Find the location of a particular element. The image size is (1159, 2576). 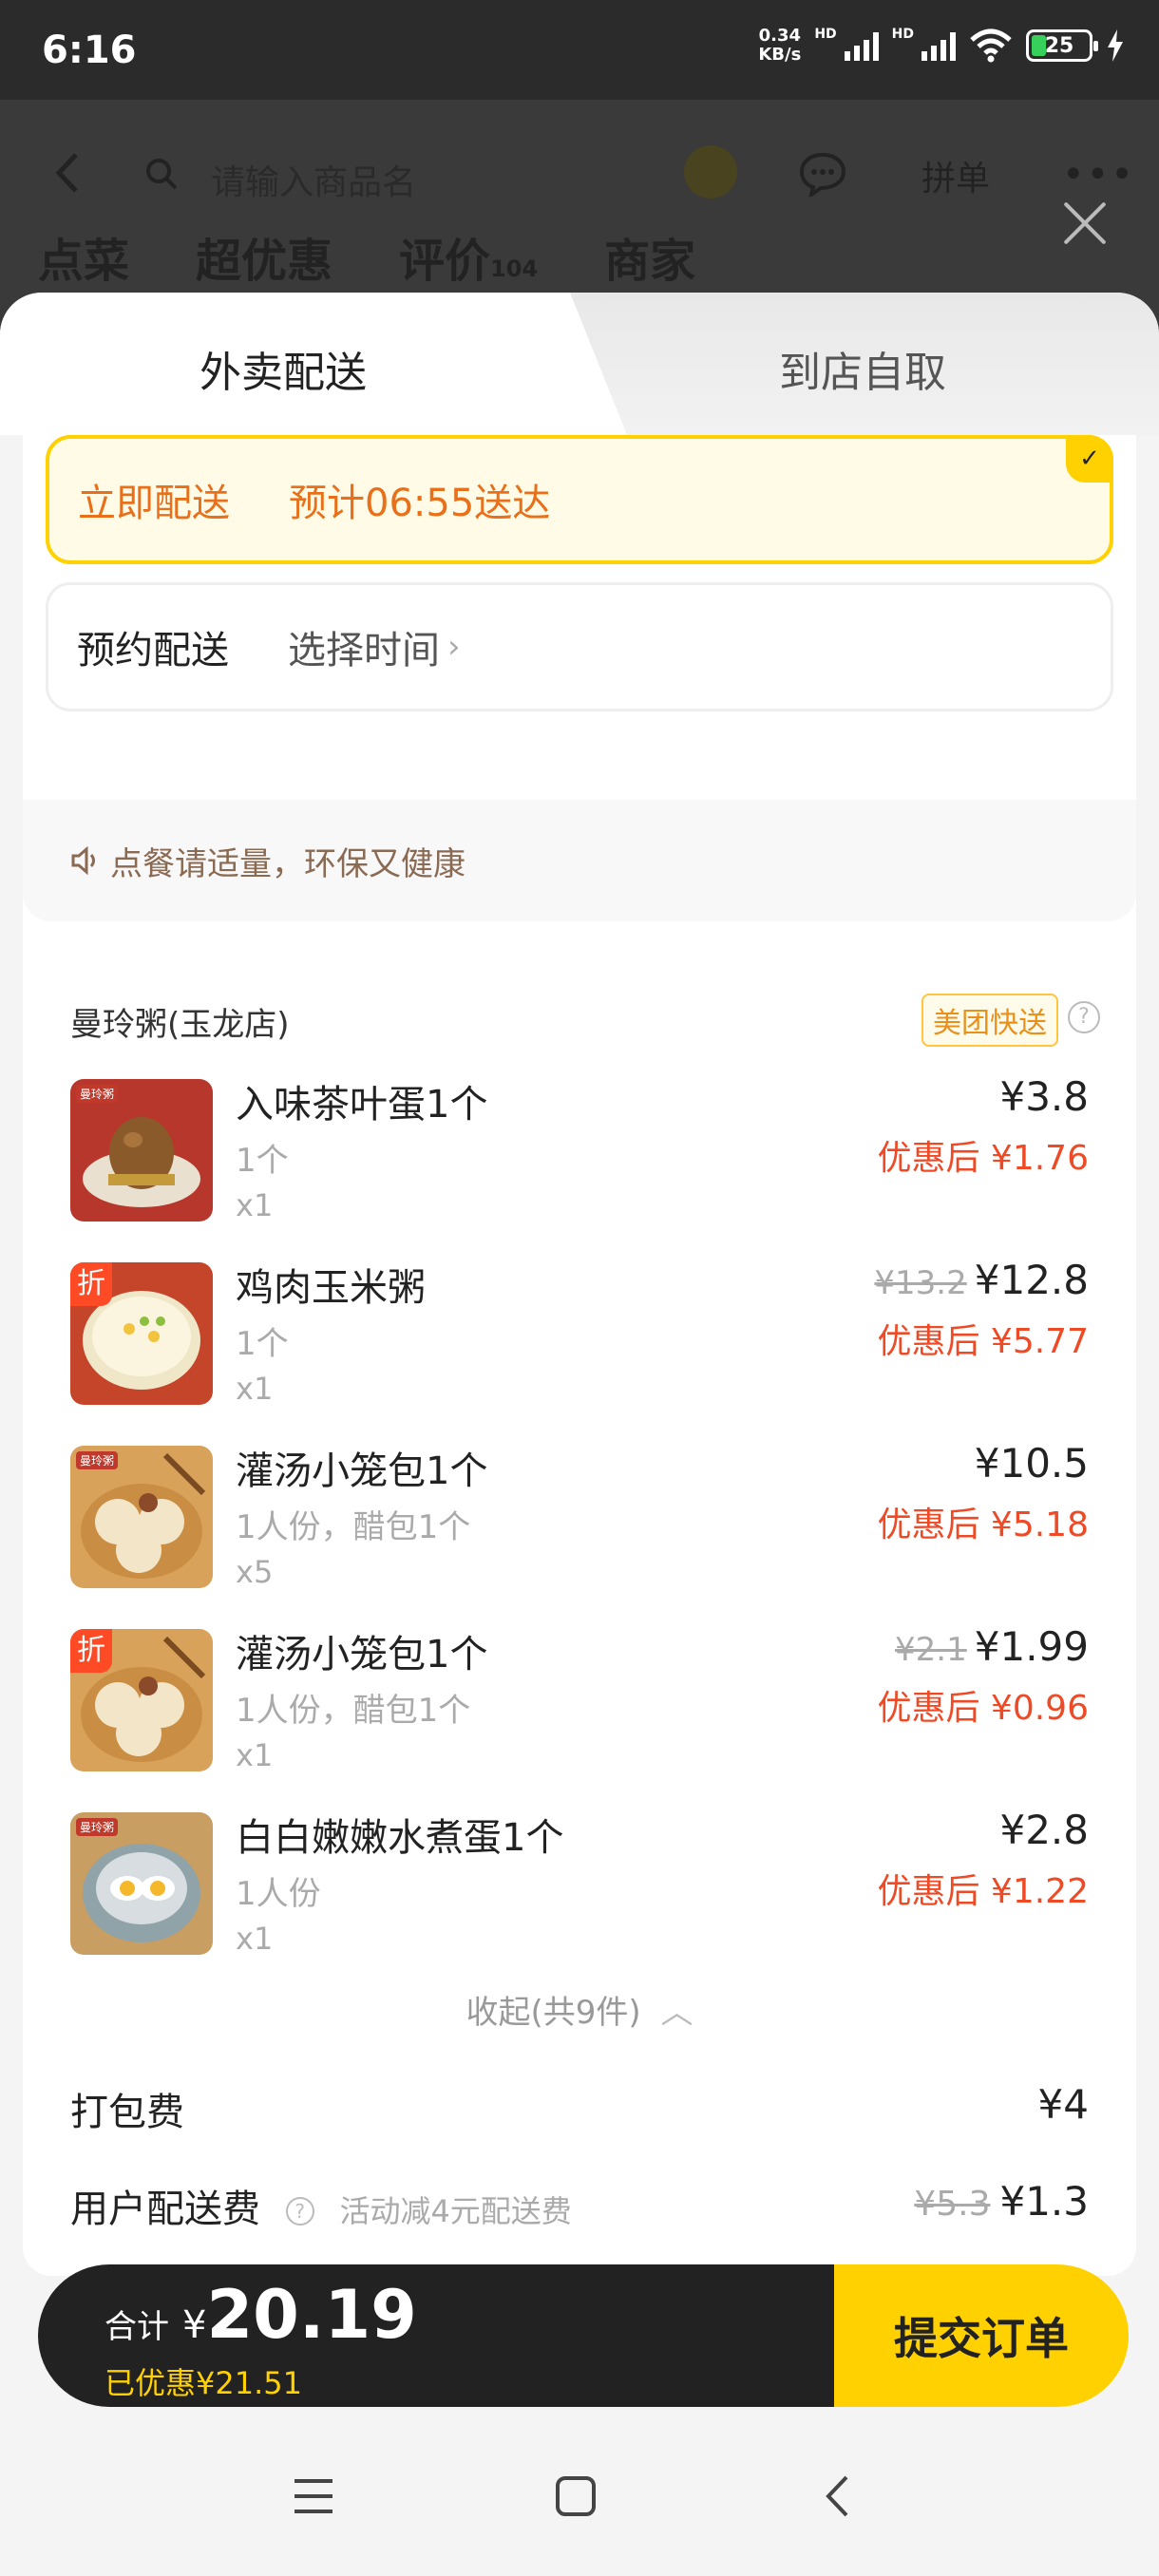

total-section: 合计 ¥ 20.19 已优惠¥21.51 is located at coordinates (436, 2335).